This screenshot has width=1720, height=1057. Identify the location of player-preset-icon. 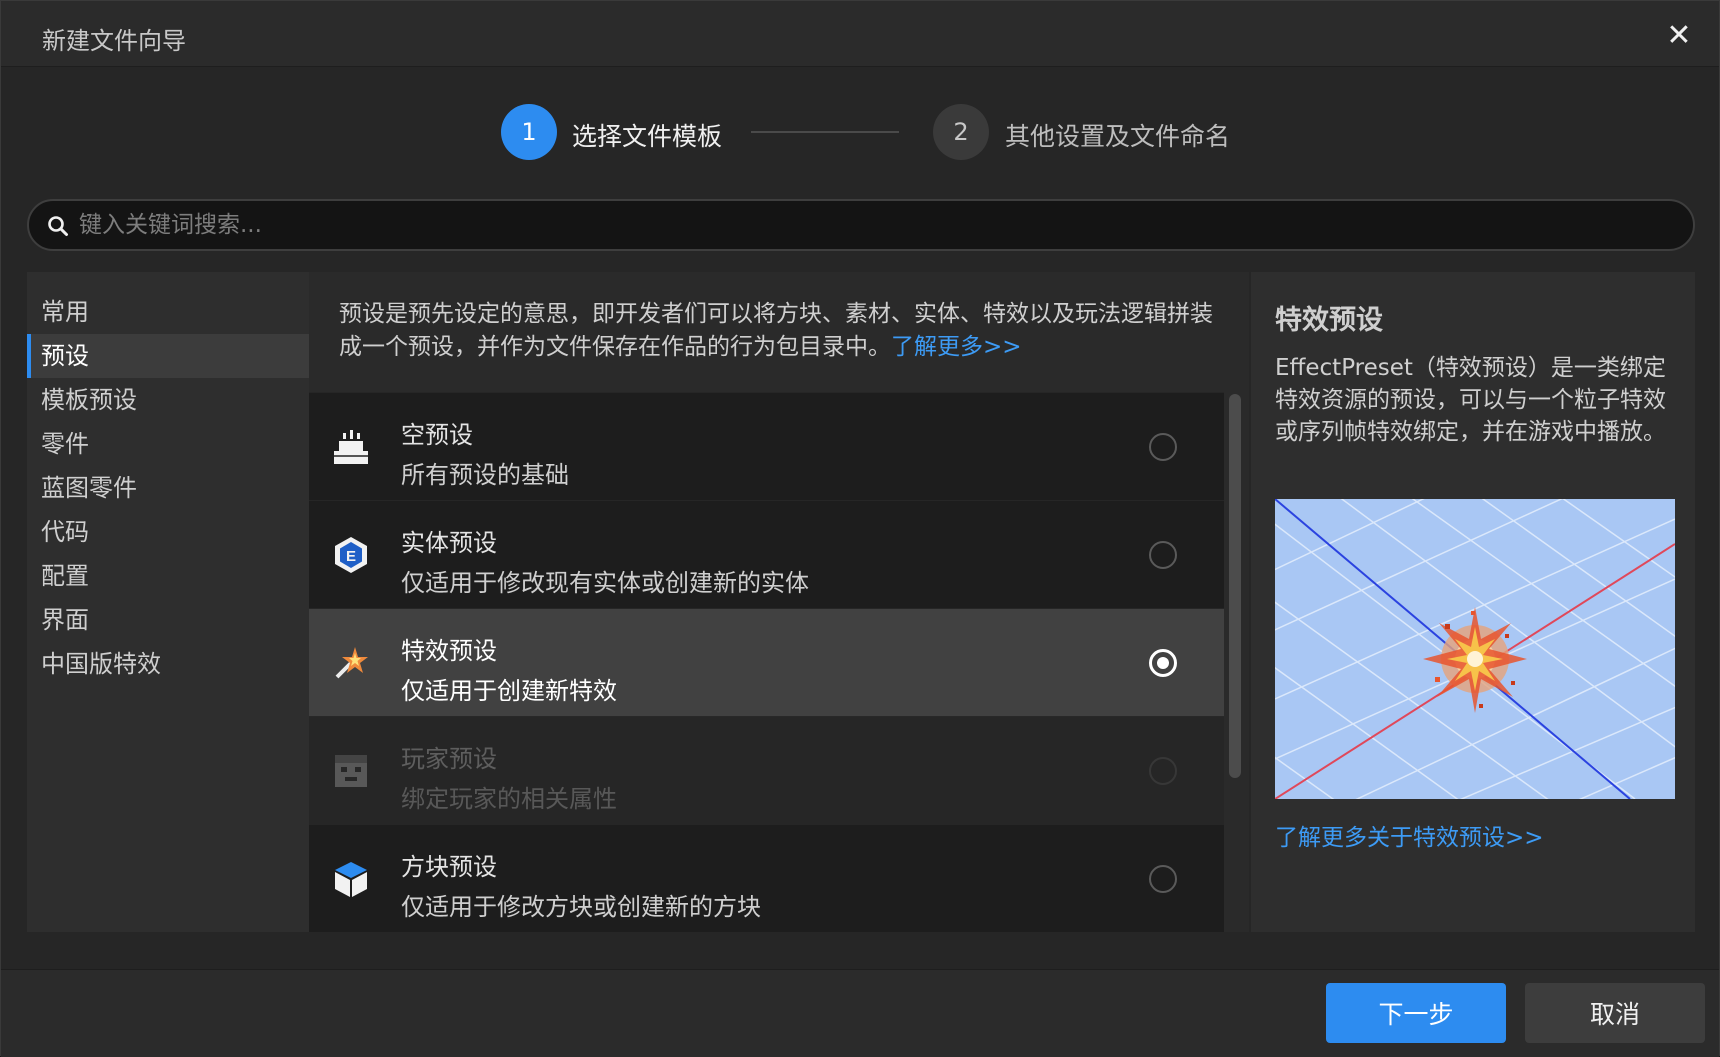
(351, 771).